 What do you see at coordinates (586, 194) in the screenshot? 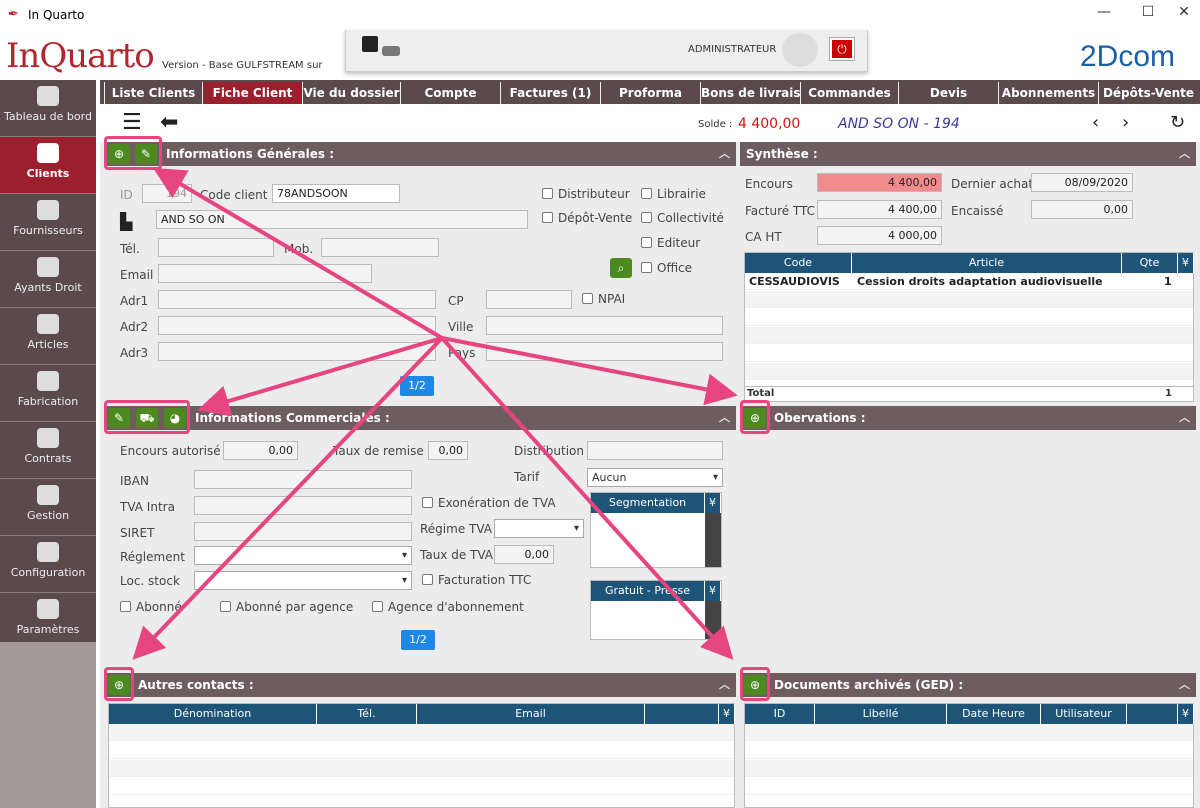
I see `distributeur-checkbox: Distributeur` at bounding box center [586, 194].